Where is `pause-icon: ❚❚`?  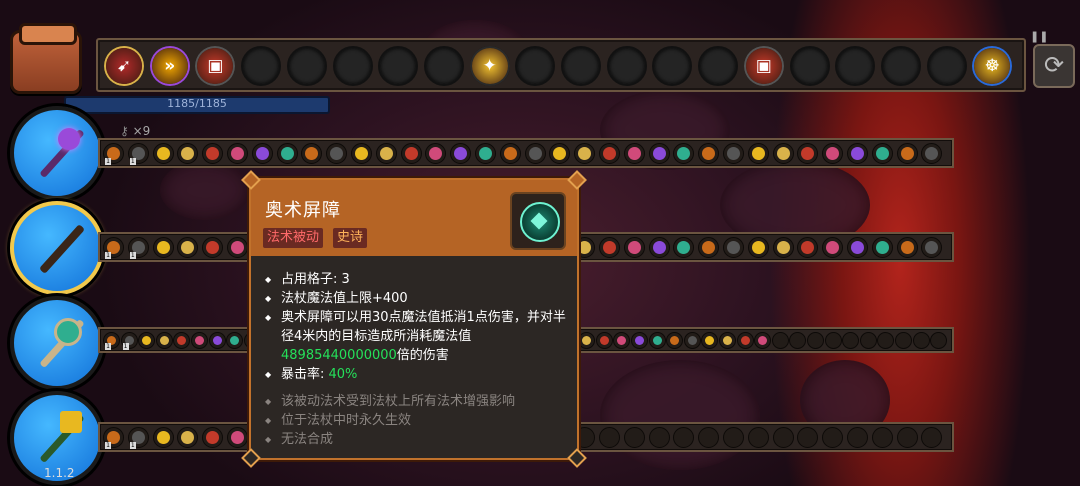 pause-icon: ❚❚ is located at coordinates (1041, 37).